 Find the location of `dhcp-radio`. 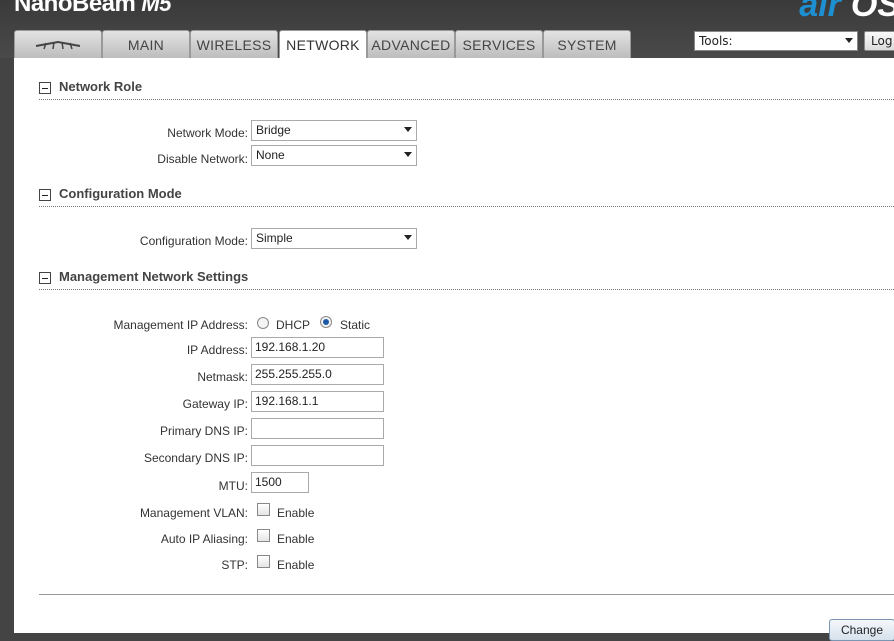

dhcp-radio is located at coordinates (263, 323).